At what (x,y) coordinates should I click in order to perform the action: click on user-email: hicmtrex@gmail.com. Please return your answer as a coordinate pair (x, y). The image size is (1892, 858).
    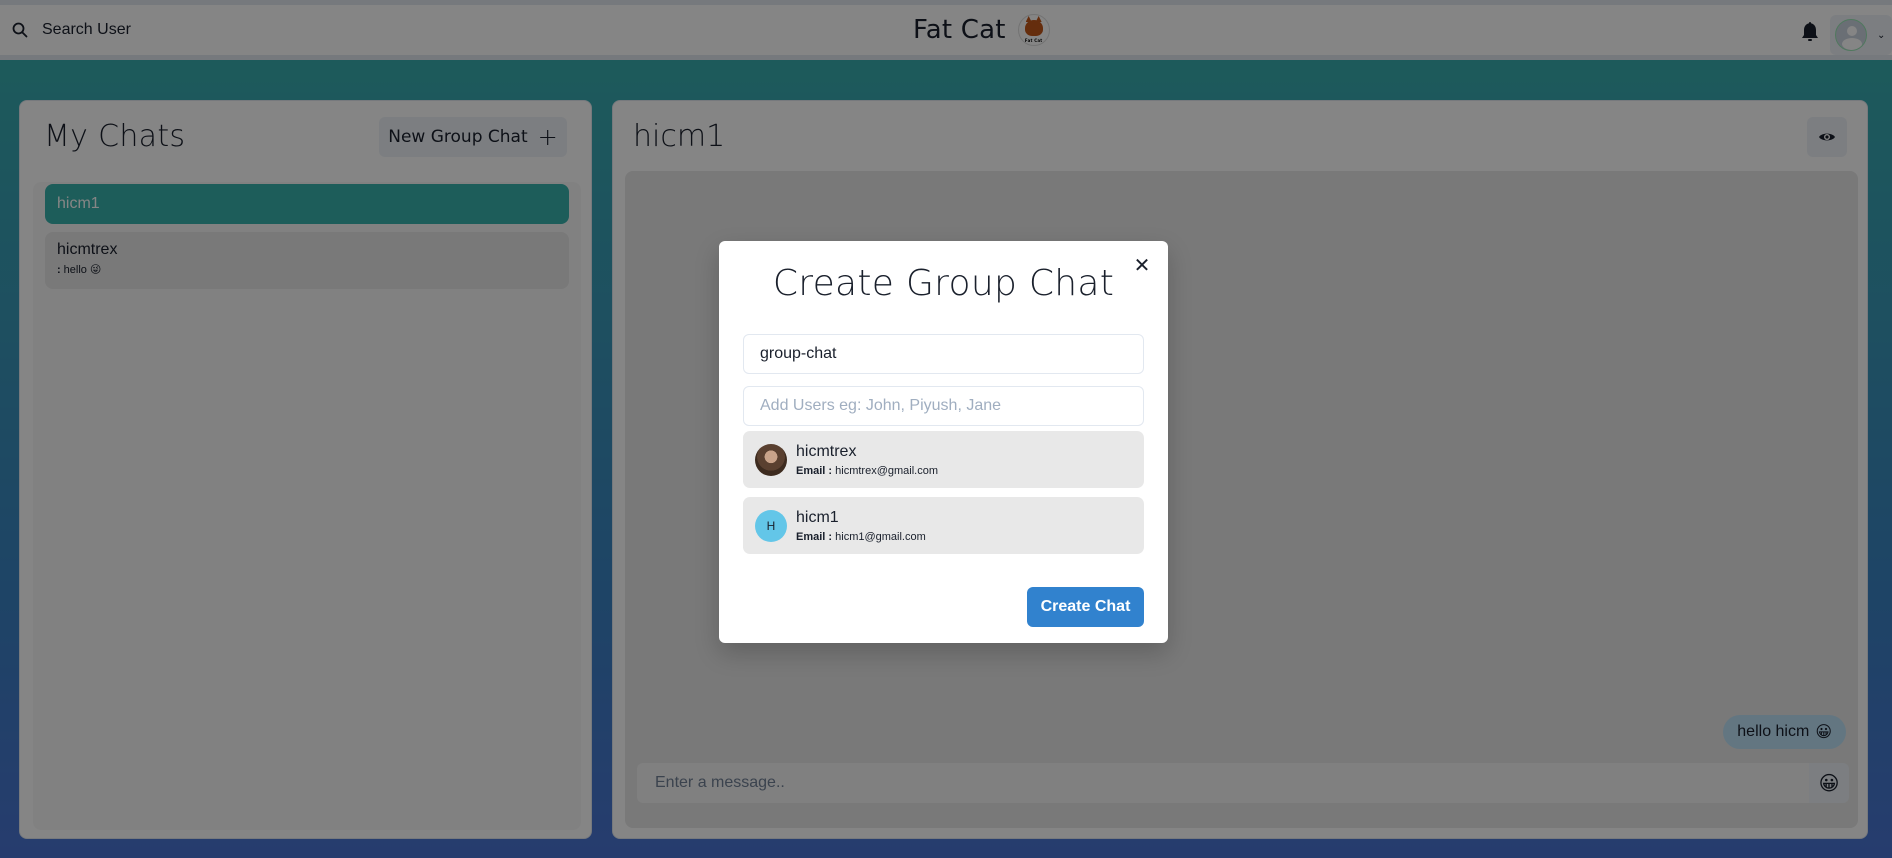
    Looking at the image, I should click on (886, 470).